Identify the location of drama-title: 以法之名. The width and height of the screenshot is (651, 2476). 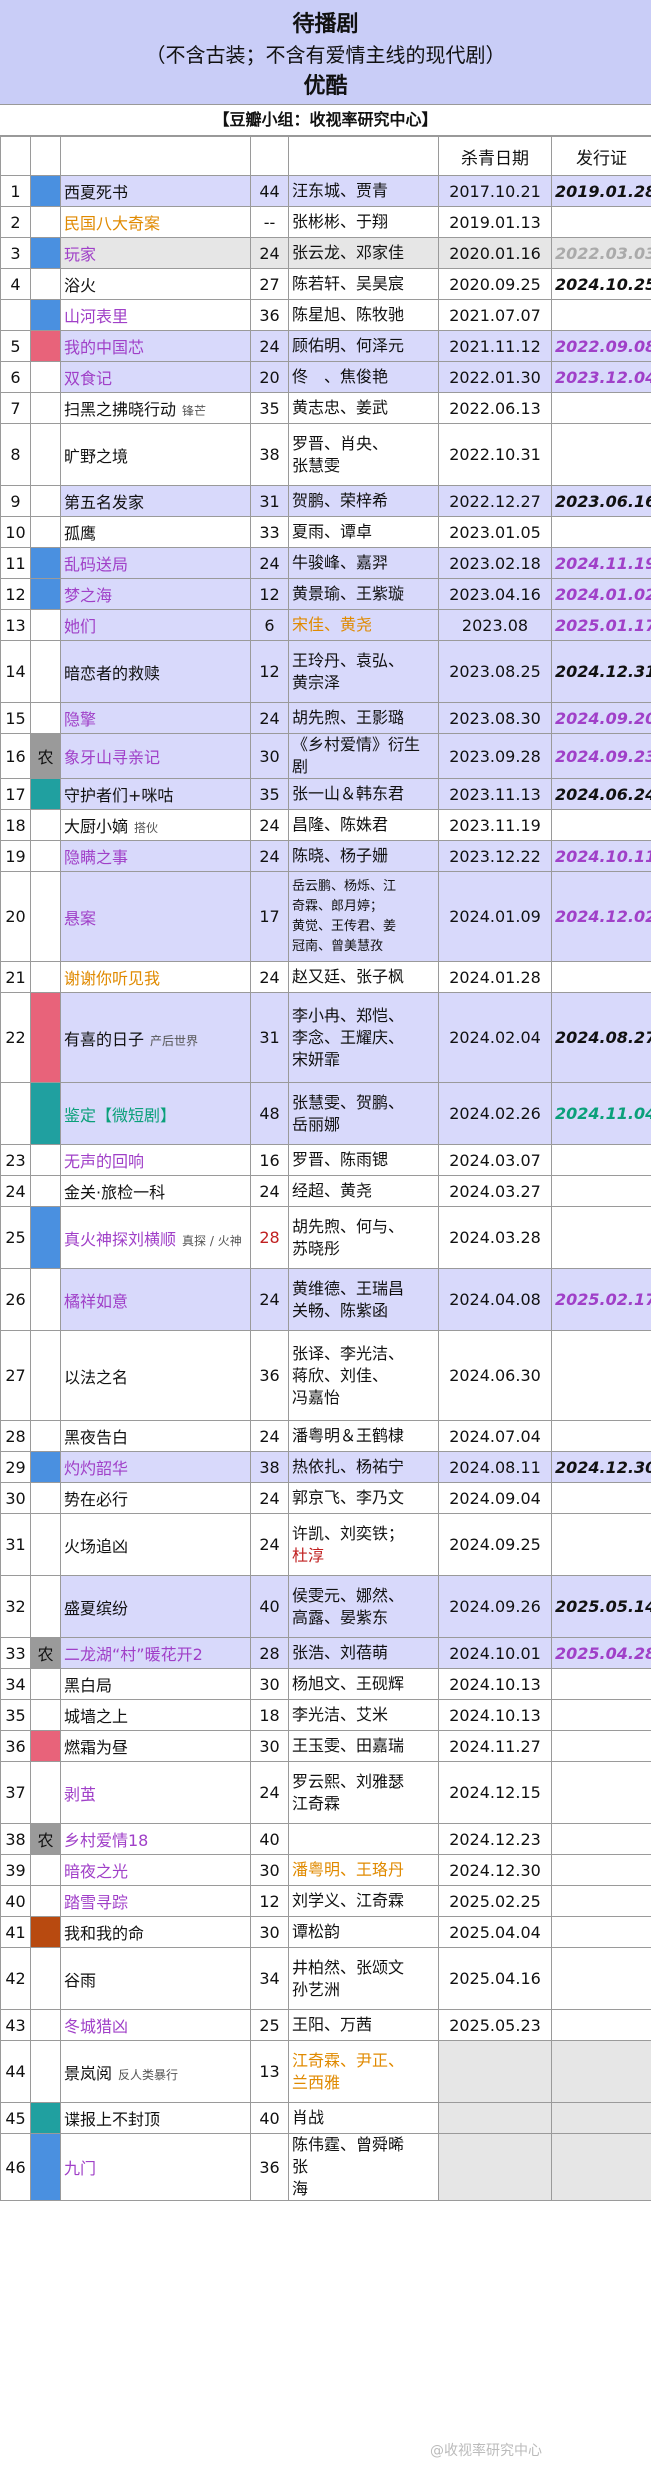
(155, 1375).